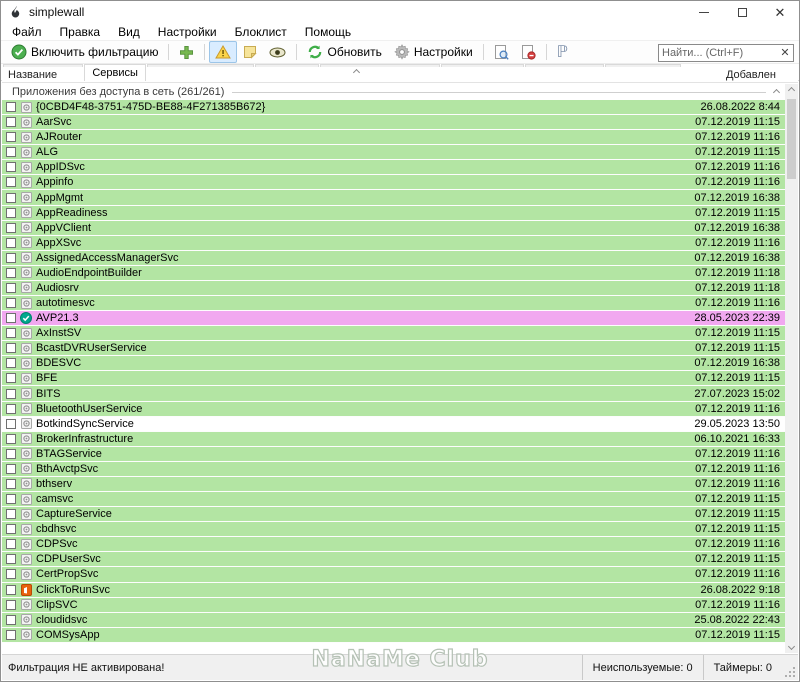 The image size is (800, 682). What do you see at coordinates (393, 424) in the screenshot?
I see `table-row: BotkindSyncService 29.05.2023 13:50` at bounding box center [393, 424].